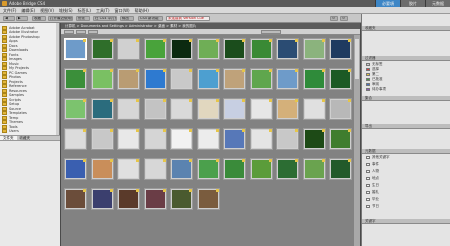 The height and width of the screenshot is (246, 450). I want to click on content-scrollbar, so click(357, 140).